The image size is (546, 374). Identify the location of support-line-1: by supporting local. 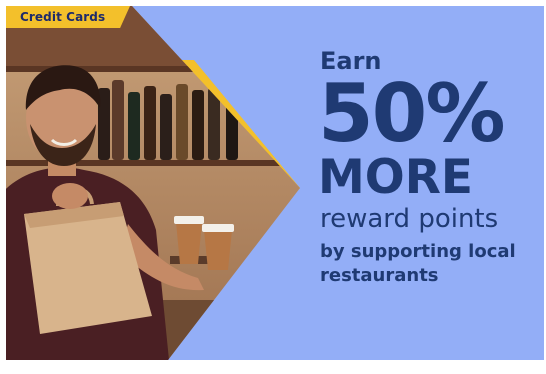
(418, 251).